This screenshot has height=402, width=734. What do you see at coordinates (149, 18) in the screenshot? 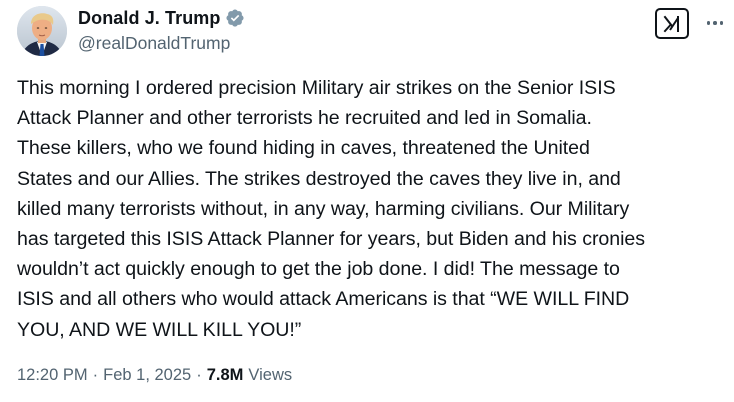
I see `author-display-name: Donald J. Trump` at bounding box center [149, 18].